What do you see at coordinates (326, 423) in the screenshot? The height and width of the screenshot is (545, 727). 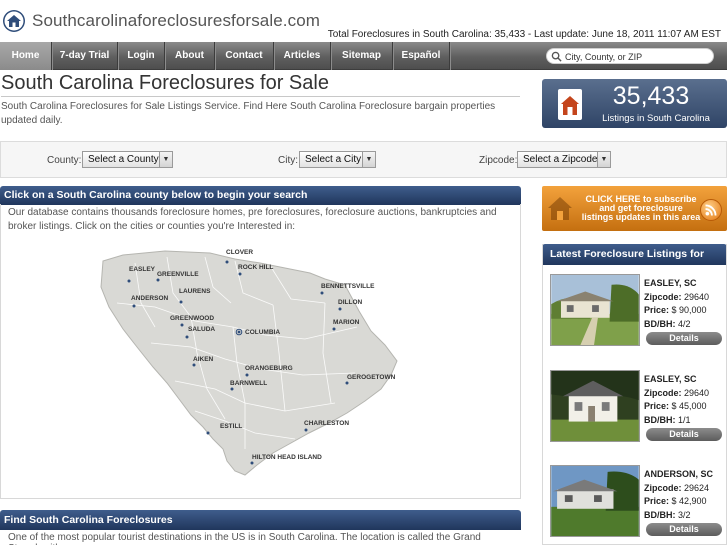 I see `city-label-charleston: CHARLESTON` at bounding box center [326, 423].